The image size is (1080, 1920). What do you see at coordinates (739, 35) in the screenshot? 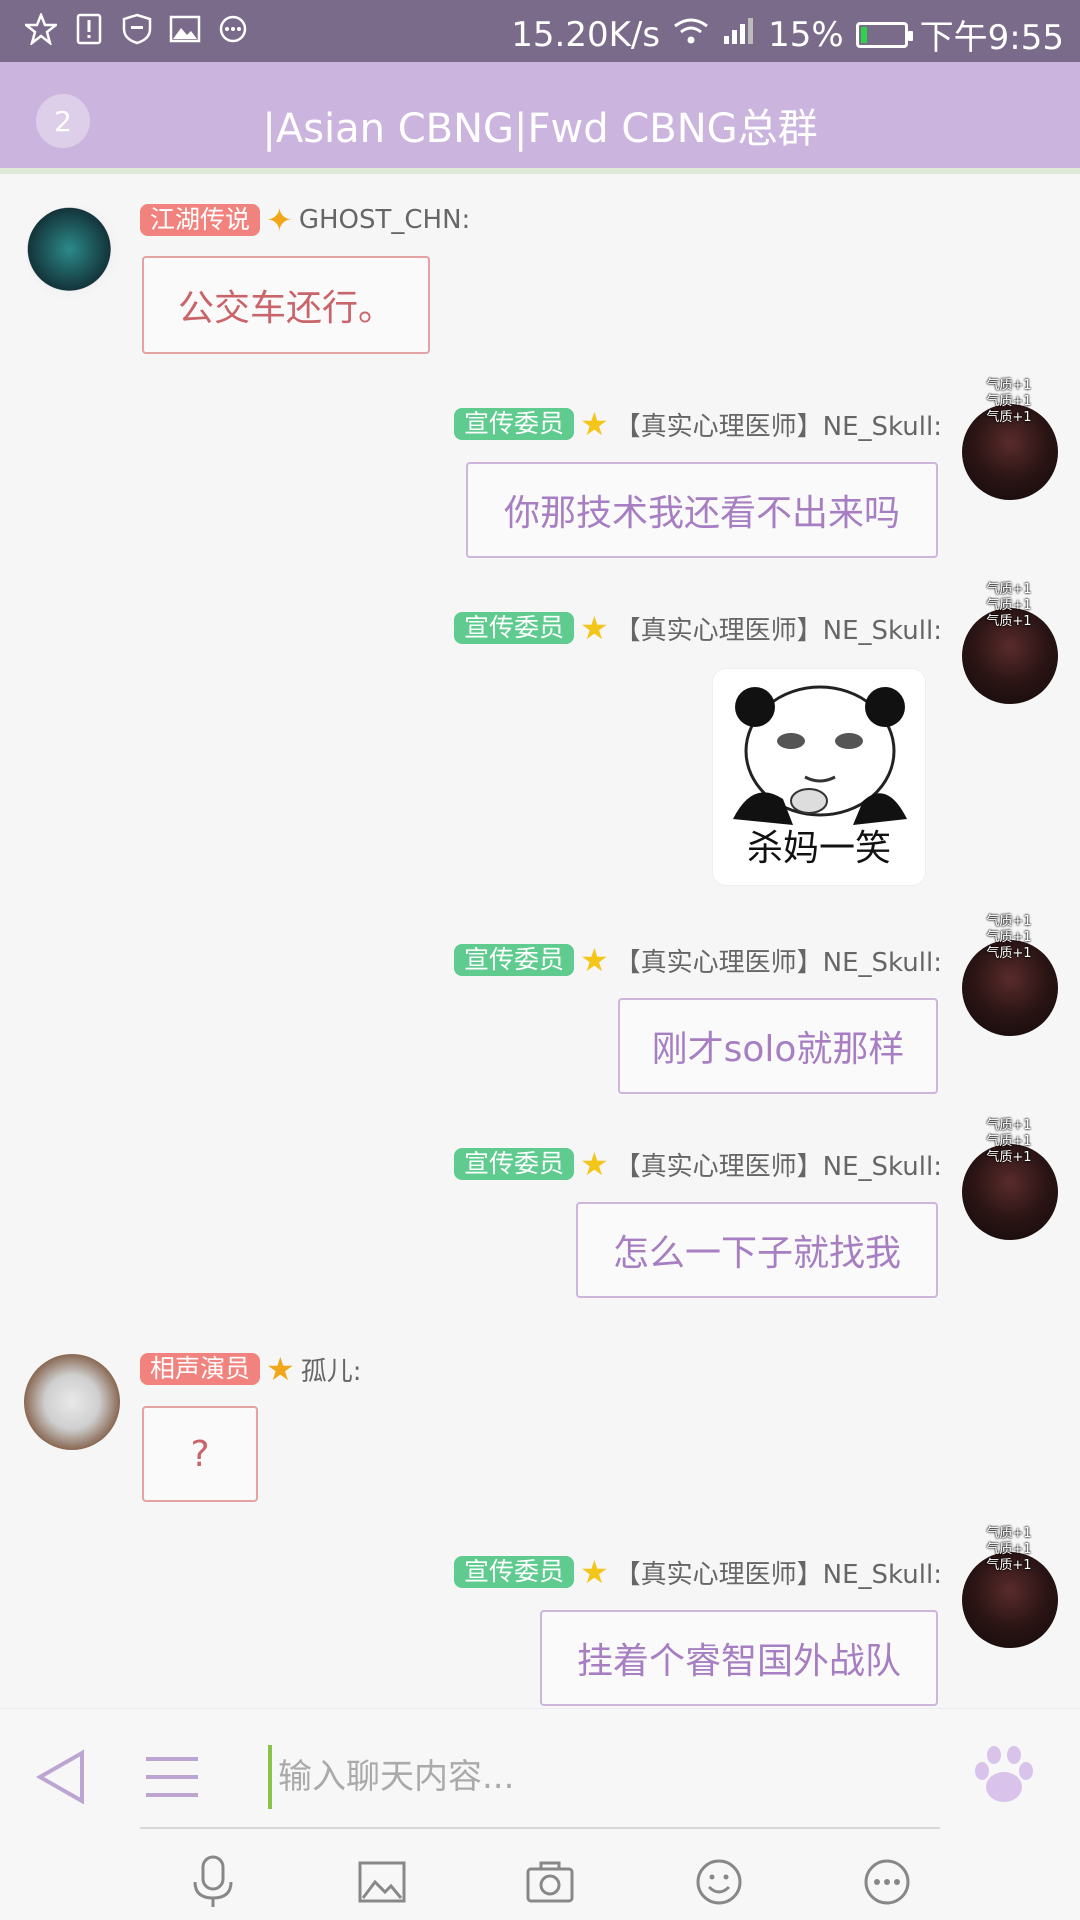
I see `signal-icon` at bounding box center [739, 35].